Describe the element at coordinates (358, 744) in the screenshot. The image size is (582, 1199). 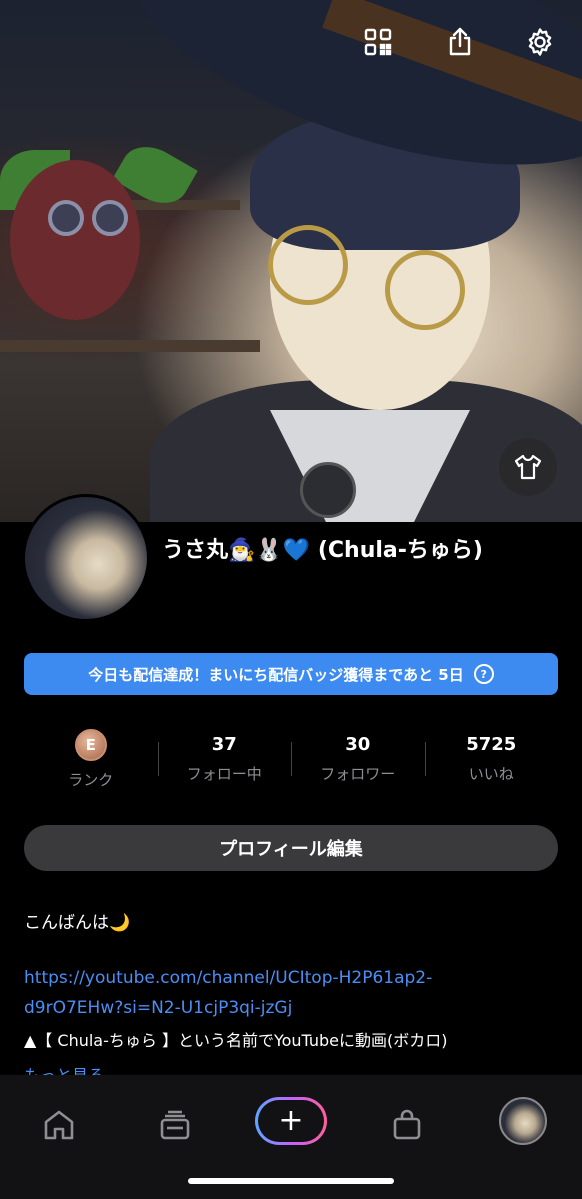
I see `stat-followers-value: 30` at that location.